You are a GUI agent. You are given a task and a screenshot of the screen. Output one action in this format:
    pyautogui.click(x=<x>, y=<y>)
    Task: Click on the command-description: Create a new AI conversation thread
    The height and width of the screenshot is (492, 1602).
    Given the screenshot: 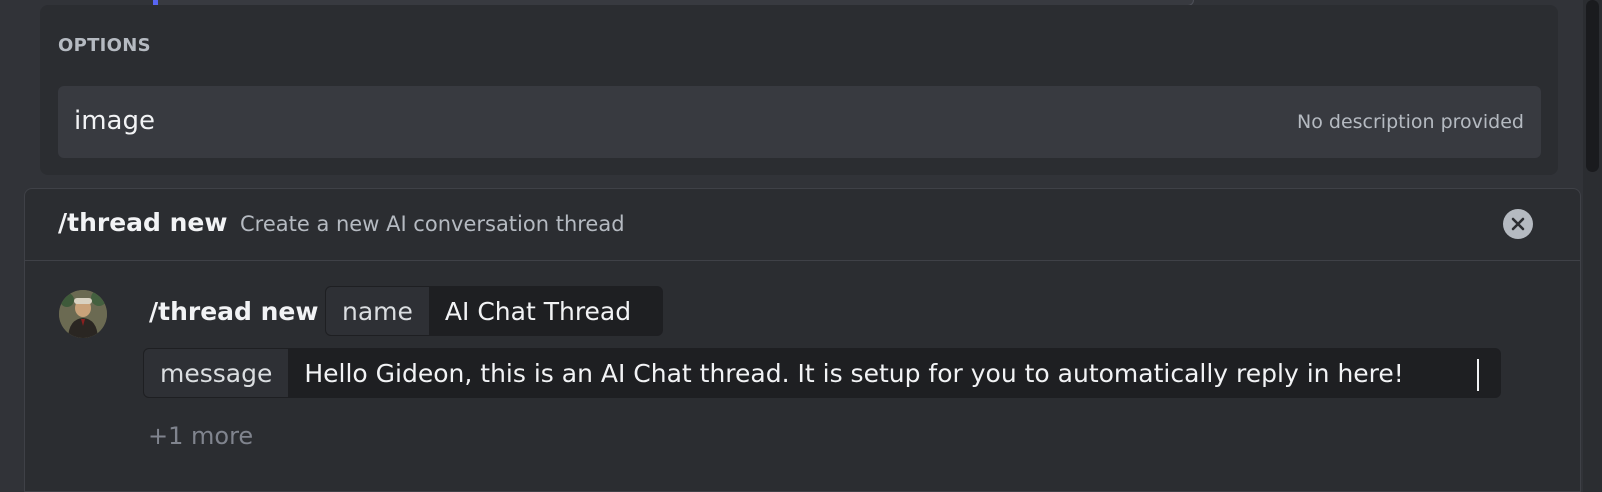 What is the action you would take?
    pyautogui.click(x=432, y=224)
    